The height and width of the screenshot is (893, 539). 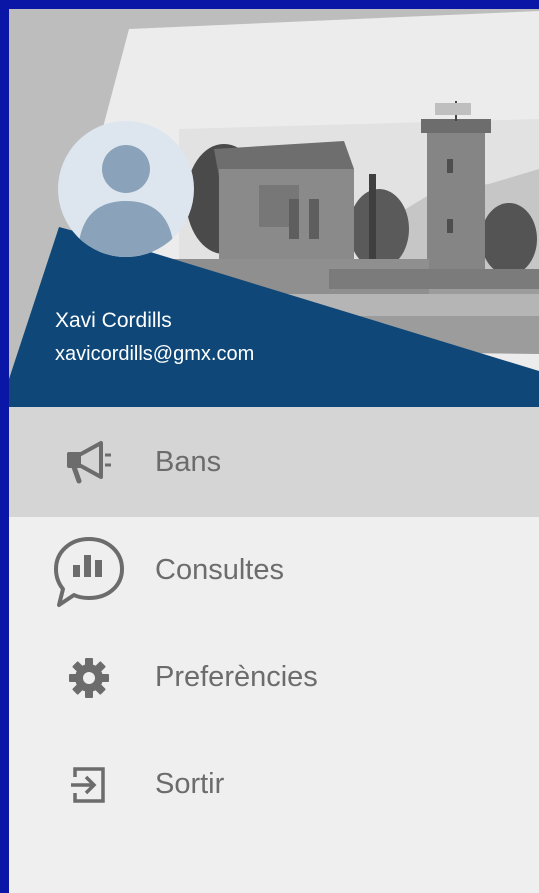 What do you see at coordinates (89, 462) in the screenshot?
I see `megaphone-icon` at bounding box center [89, 462].